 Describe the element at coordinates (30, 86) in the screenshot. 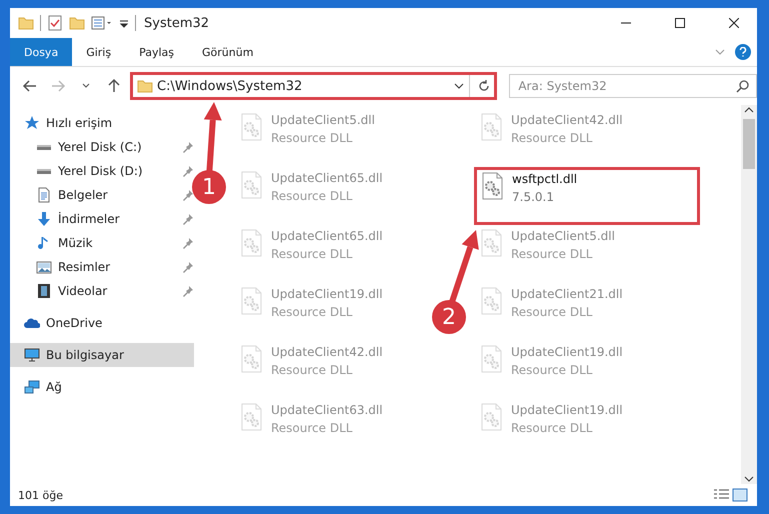

I see `back-arrow-icon` at that location.